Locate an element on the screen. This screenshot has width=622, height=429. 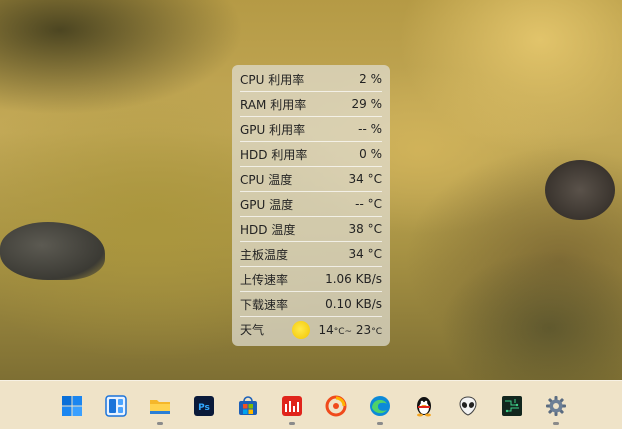
stock-chart-icon is located at coordinates (292, 406).